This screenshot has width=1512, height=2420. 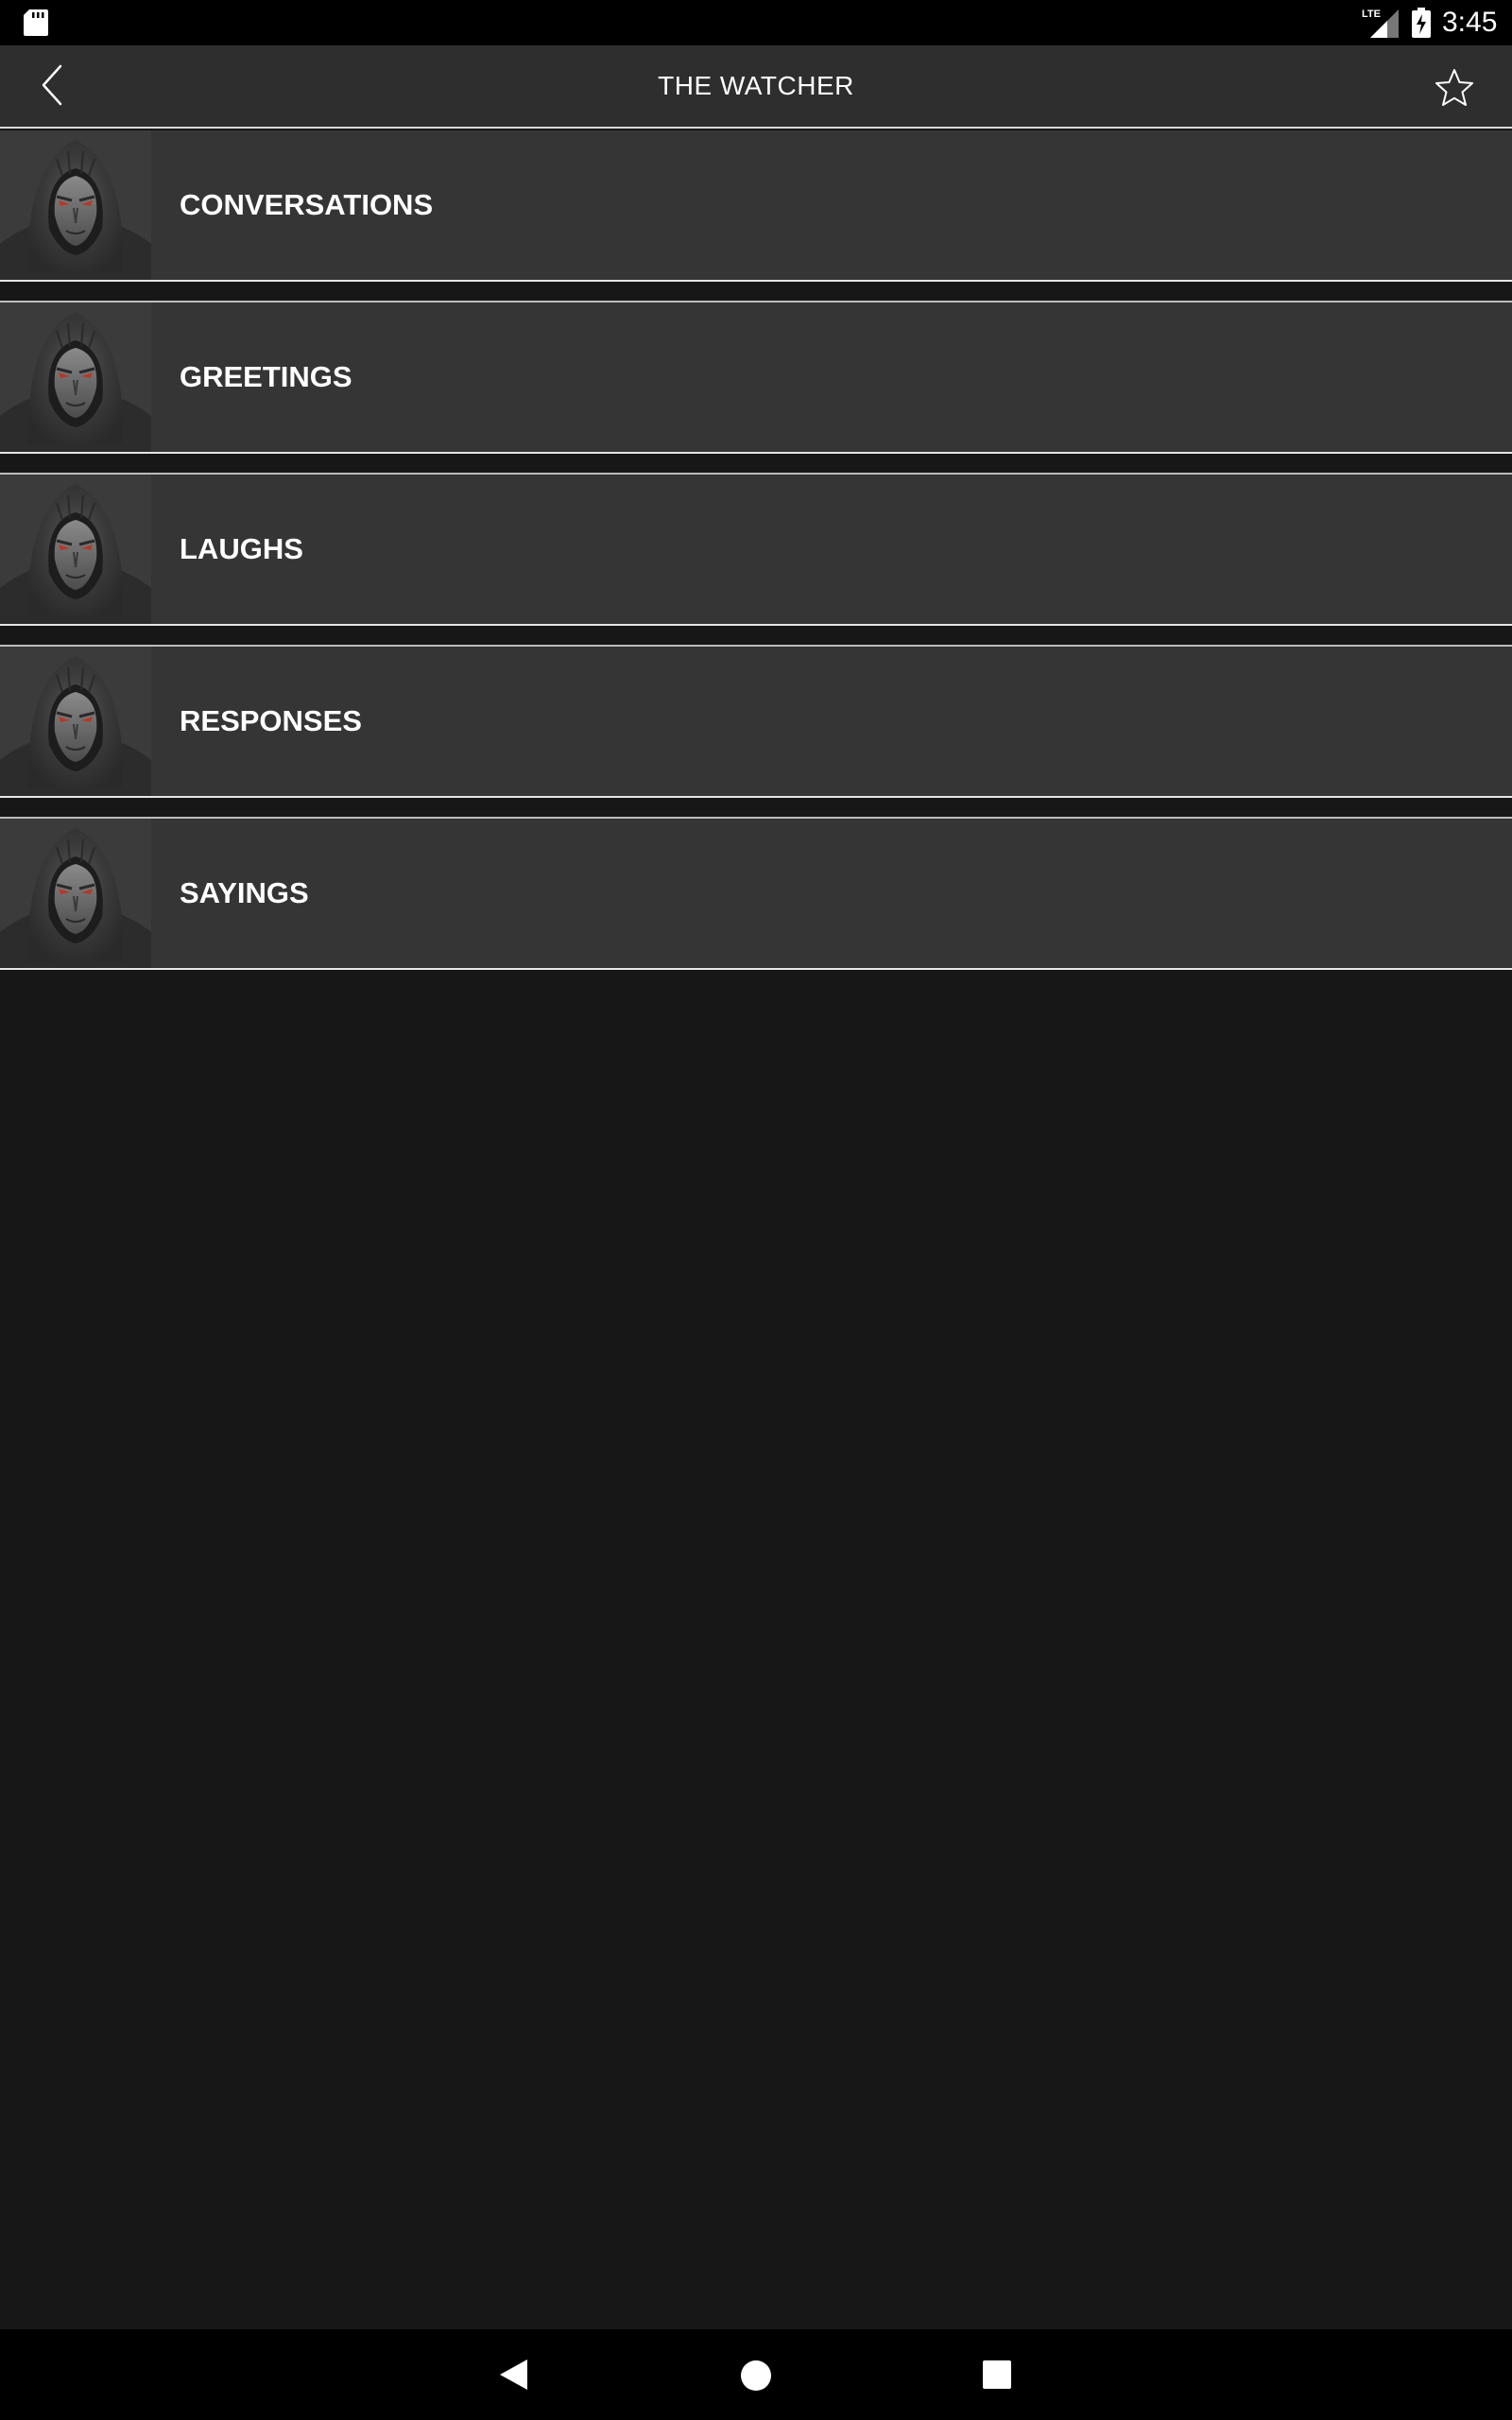 I want to click on network-label: LTE, so click(x=1371, y=14).